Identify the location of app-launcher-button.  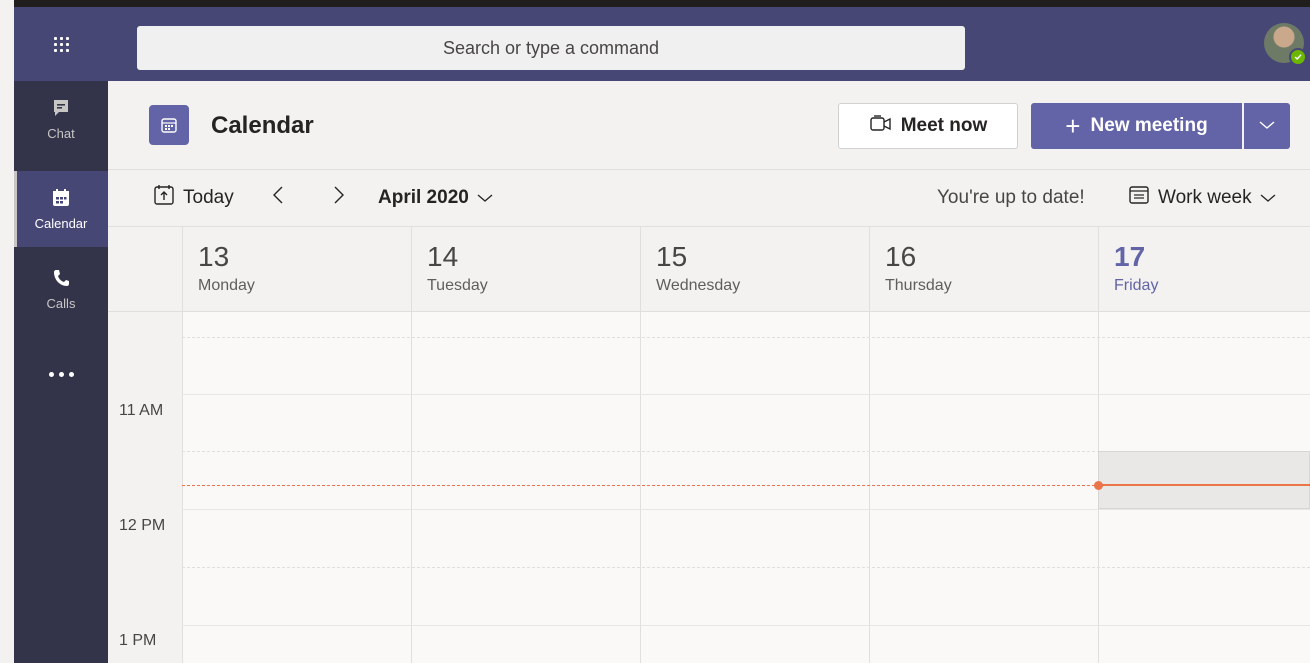
(61, 44).